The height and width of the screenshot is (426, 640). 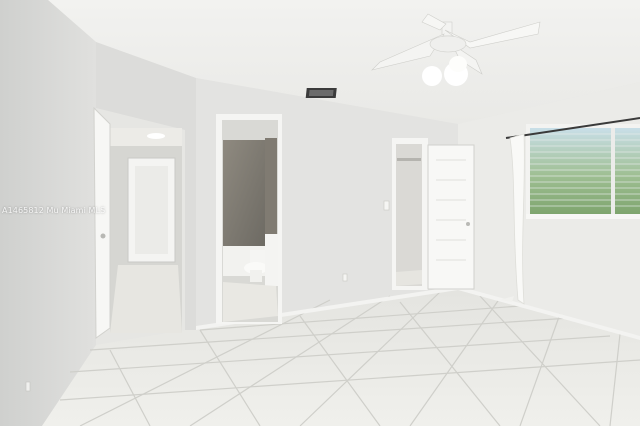 I want to click on bedroom-door-open, so click(x=102, y=222).